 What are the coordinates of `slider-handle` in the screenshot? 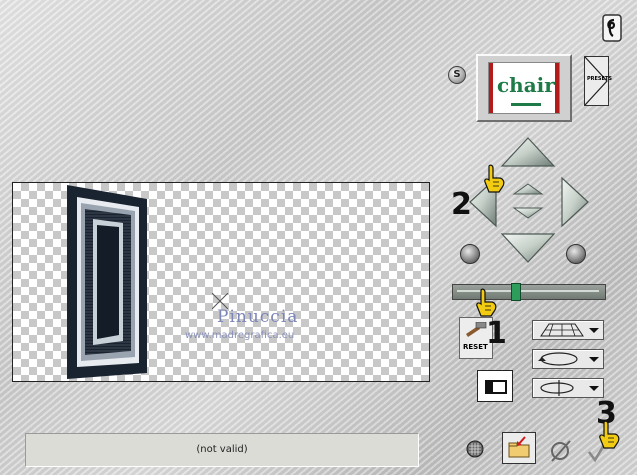 It's located at (516, 292).